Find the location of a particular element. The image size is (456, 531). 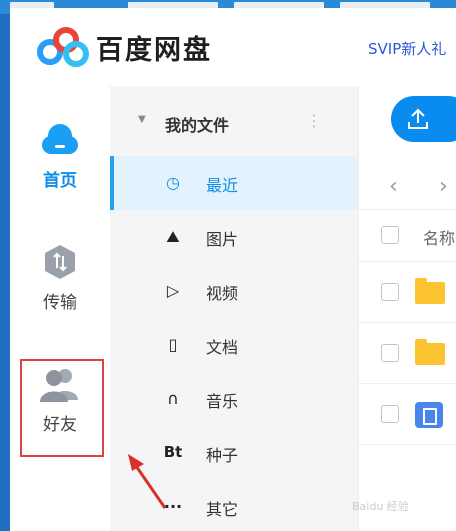

transfer-icon is located at coordinates (60, 262).